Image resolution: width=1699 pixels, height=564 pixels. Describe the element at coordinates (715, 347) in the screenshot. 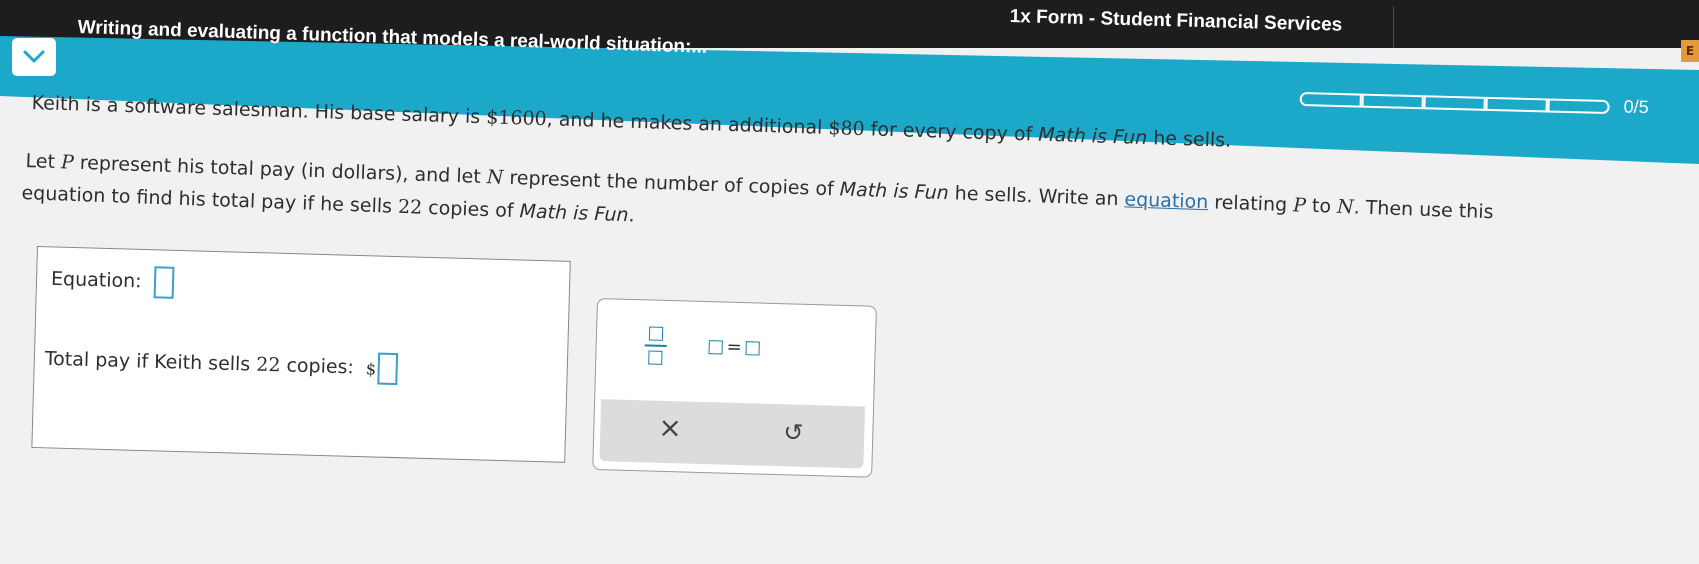

I see `left-box-icon` at that location.